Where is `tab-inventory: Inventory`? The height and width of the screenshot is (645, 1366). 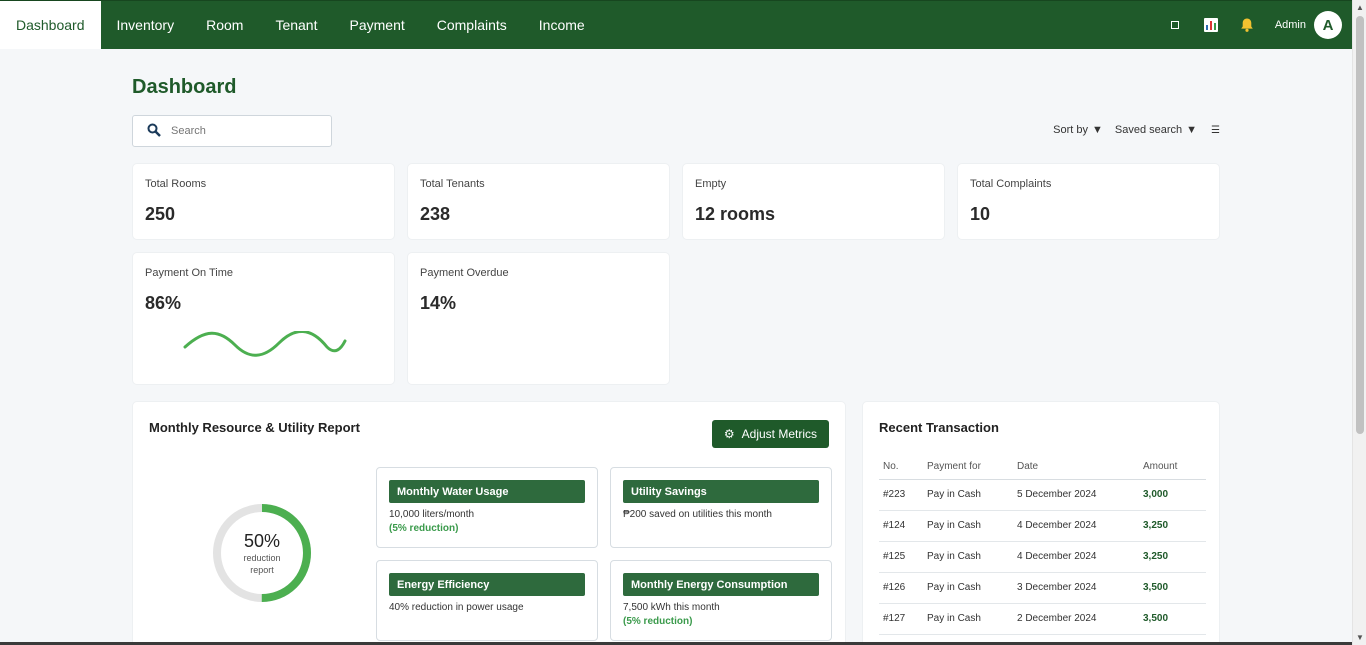
tab-inventory: Inventory is located at coordinates (146, 25).